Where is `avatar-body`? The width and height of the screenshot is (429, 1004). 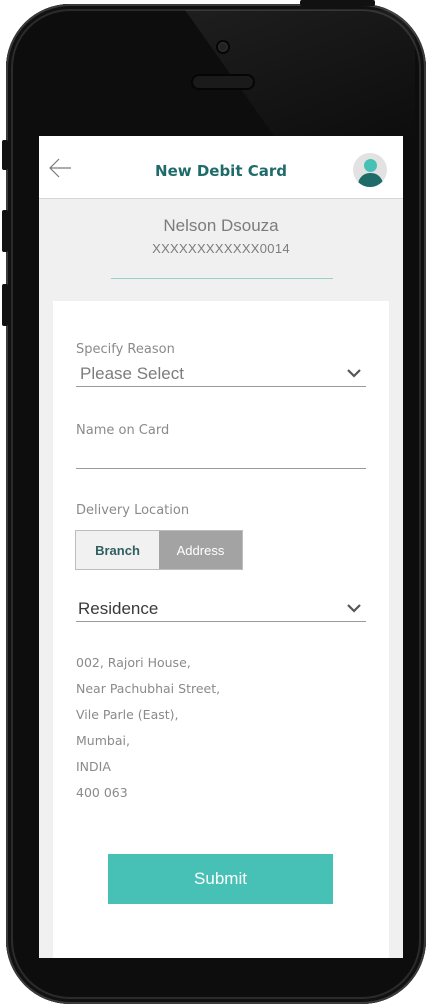
avatar-body is located at coordinates (370, 180).